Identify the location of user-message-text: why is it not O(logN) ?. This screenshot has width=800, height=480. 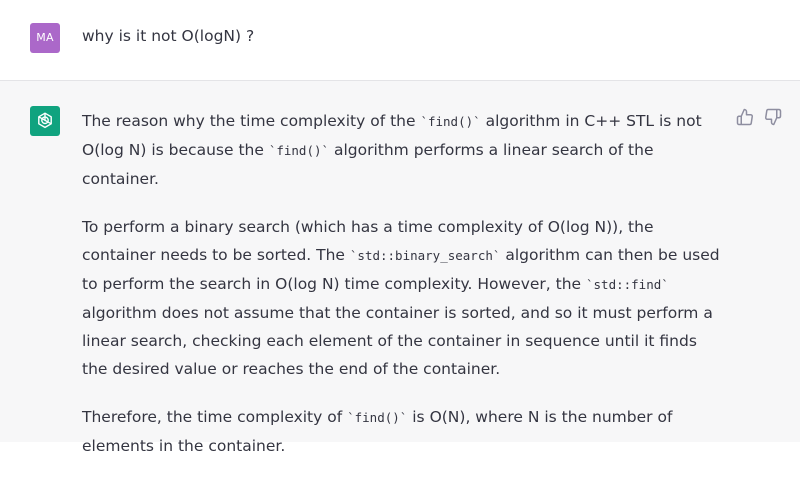
(168, 36).